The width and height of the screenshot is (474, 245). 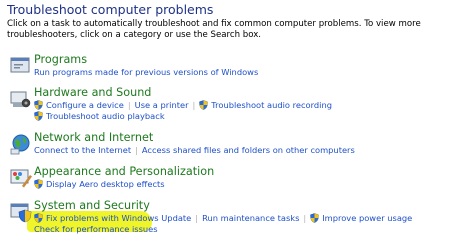 What do you see at coordinates (85, 105) in the screenshot?
I see `configure-device-link: Configure a device` at bounding box center [85, 105].